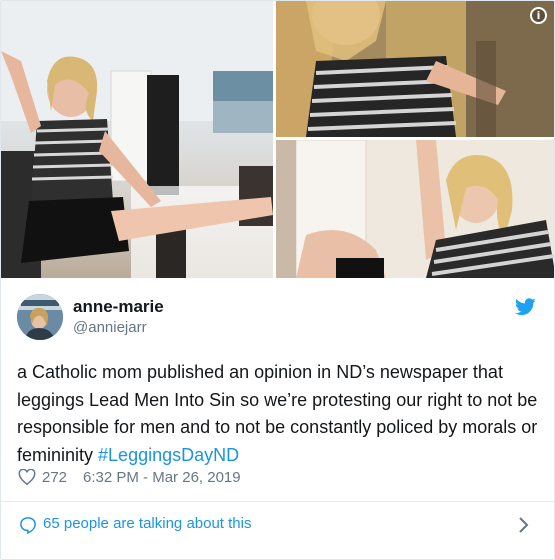 The image size is (555, 560). What do you see at coordinates (162, 477) in the screenshot?
I see `timestamp: 6:32 PM - Mar 26, 2019` at bounding box center [162, 477].